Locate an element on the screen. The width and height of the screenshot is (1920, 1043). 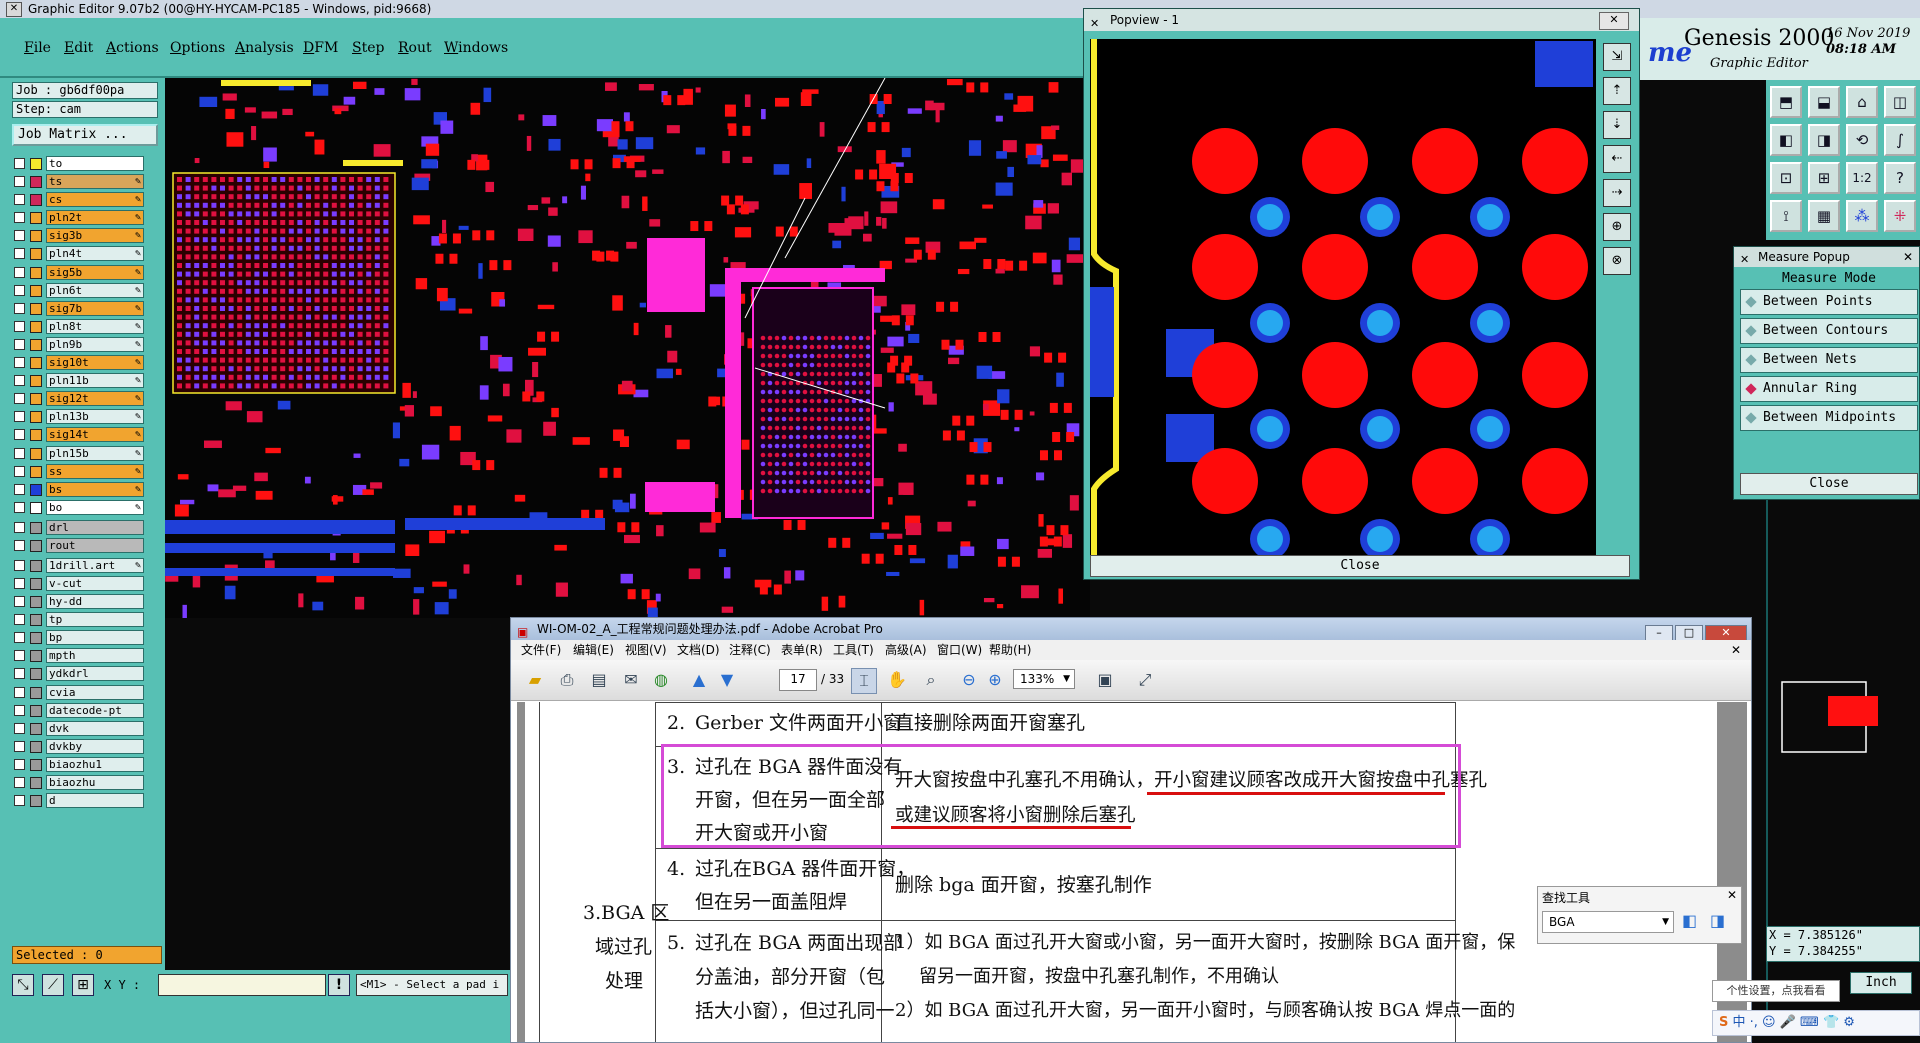
layer-row: tp is located at coordinates (86, 620).